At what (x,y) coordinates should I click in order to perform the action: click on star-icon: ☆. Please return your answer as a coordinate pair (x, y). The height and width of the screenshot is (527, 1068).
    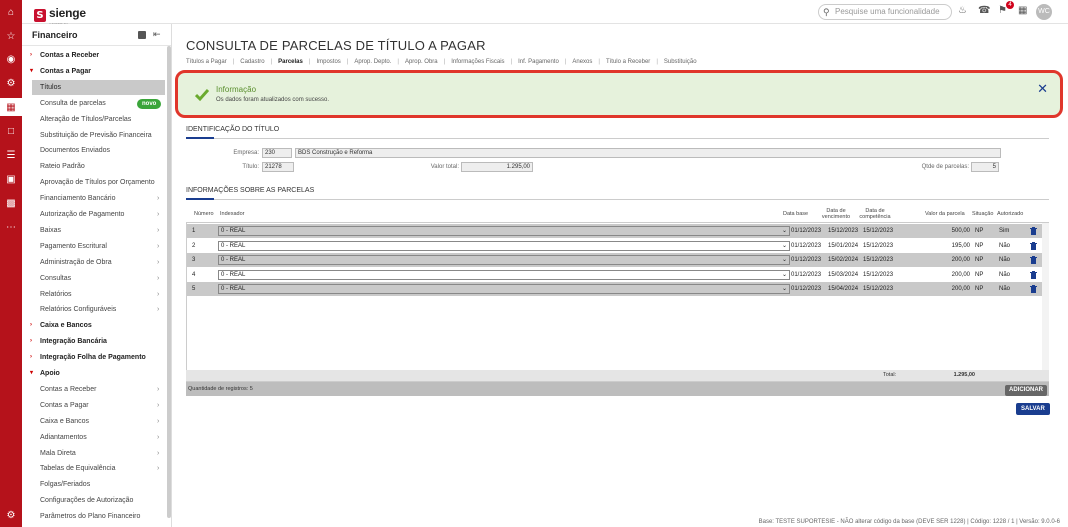
    Looking at the image, I should click on (11, 36).